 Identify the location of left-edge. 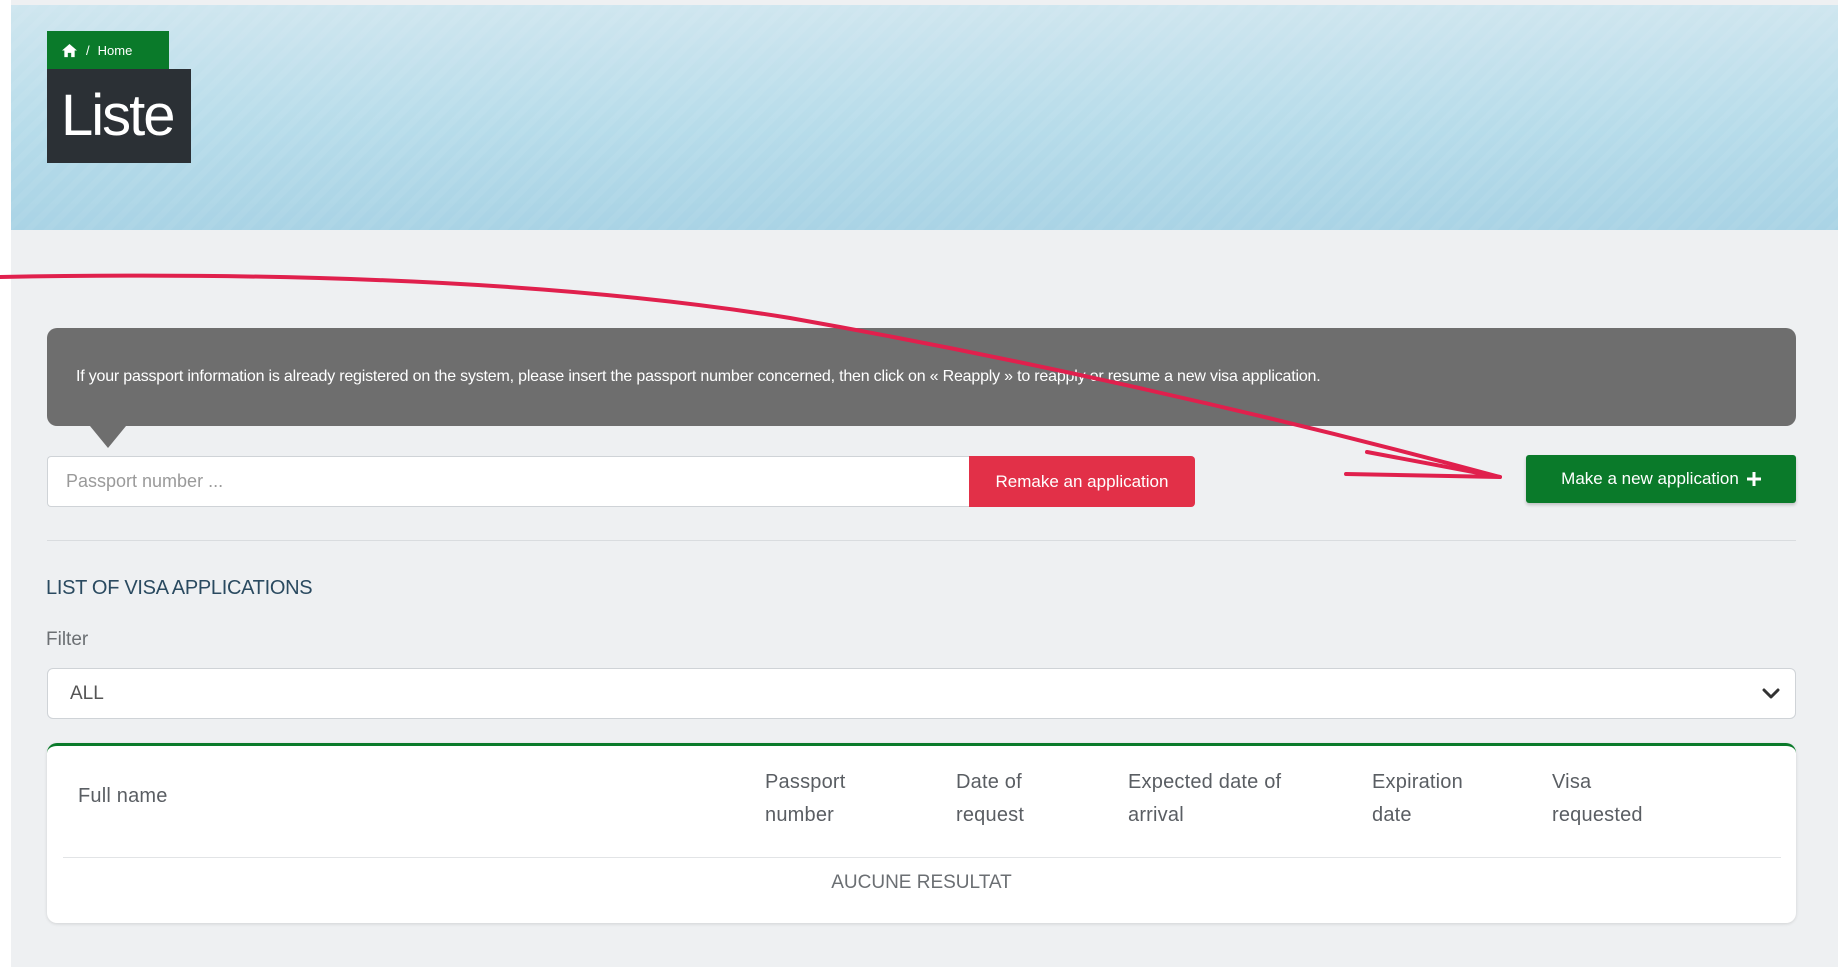
(5, 483).